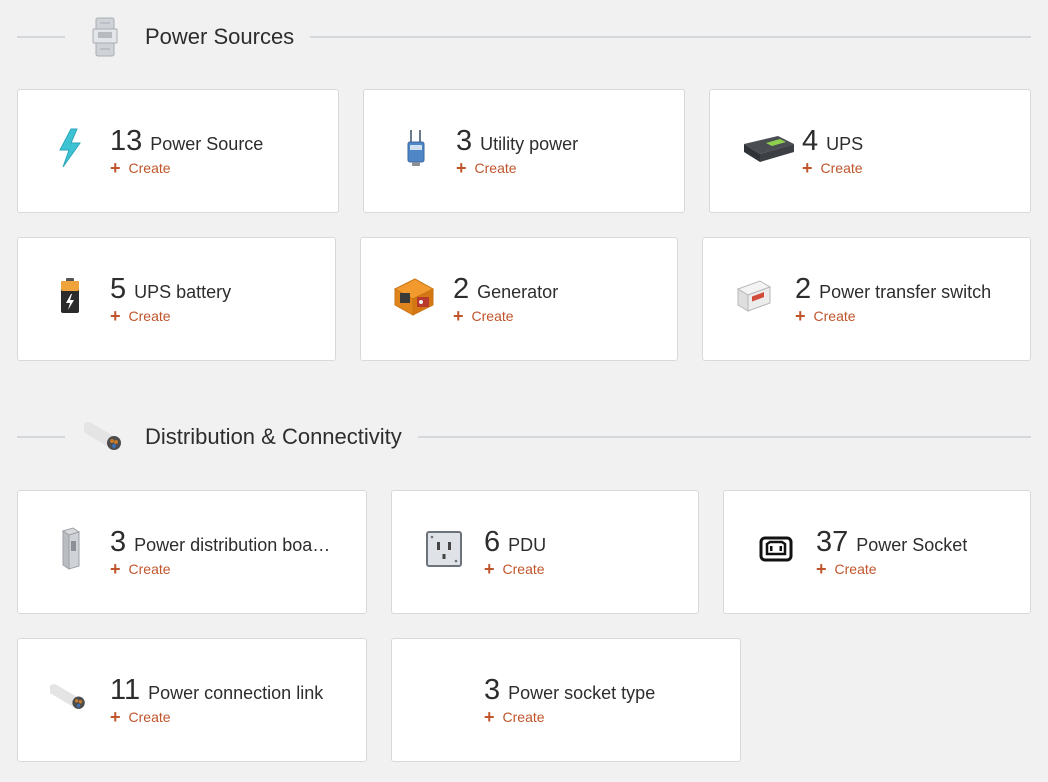 This screenshot has height=782, width=1048. What do you see at coordinates (70, 148) in the screenshot?
I see `lightning-icon` at bounding box center [70, 148].